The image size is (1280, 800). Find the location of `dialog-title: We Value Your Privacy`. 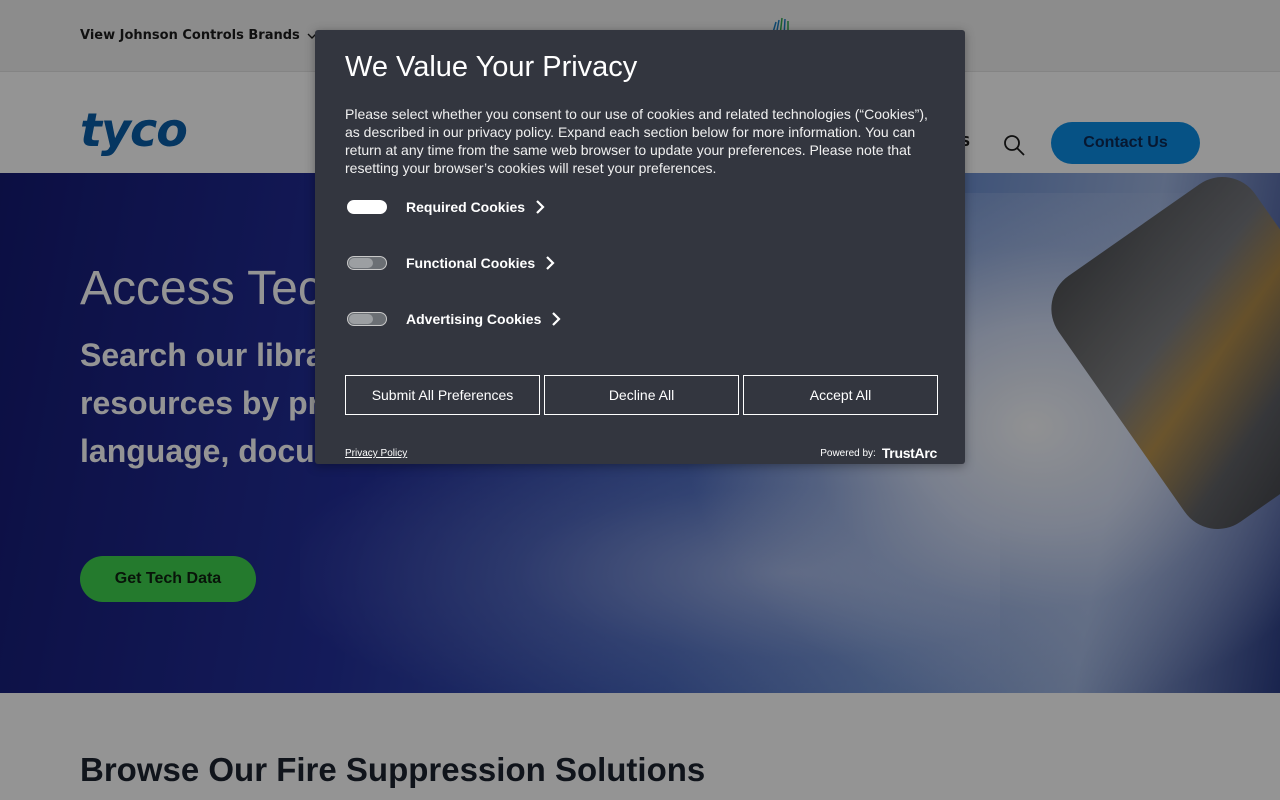

dialog-title: We Value Your Privacy is located at coordinates (491, 67).